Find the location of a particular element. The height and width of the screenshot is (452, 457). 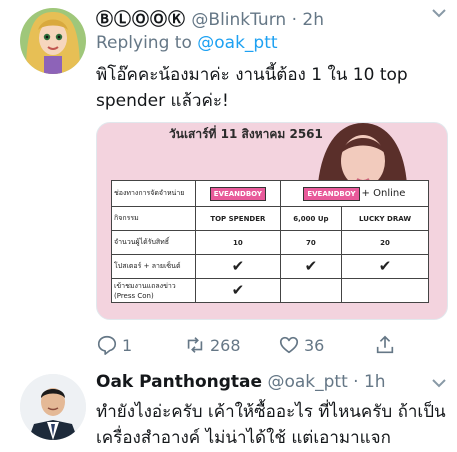

table-cell: 10 is located at coordinates (238, 242).